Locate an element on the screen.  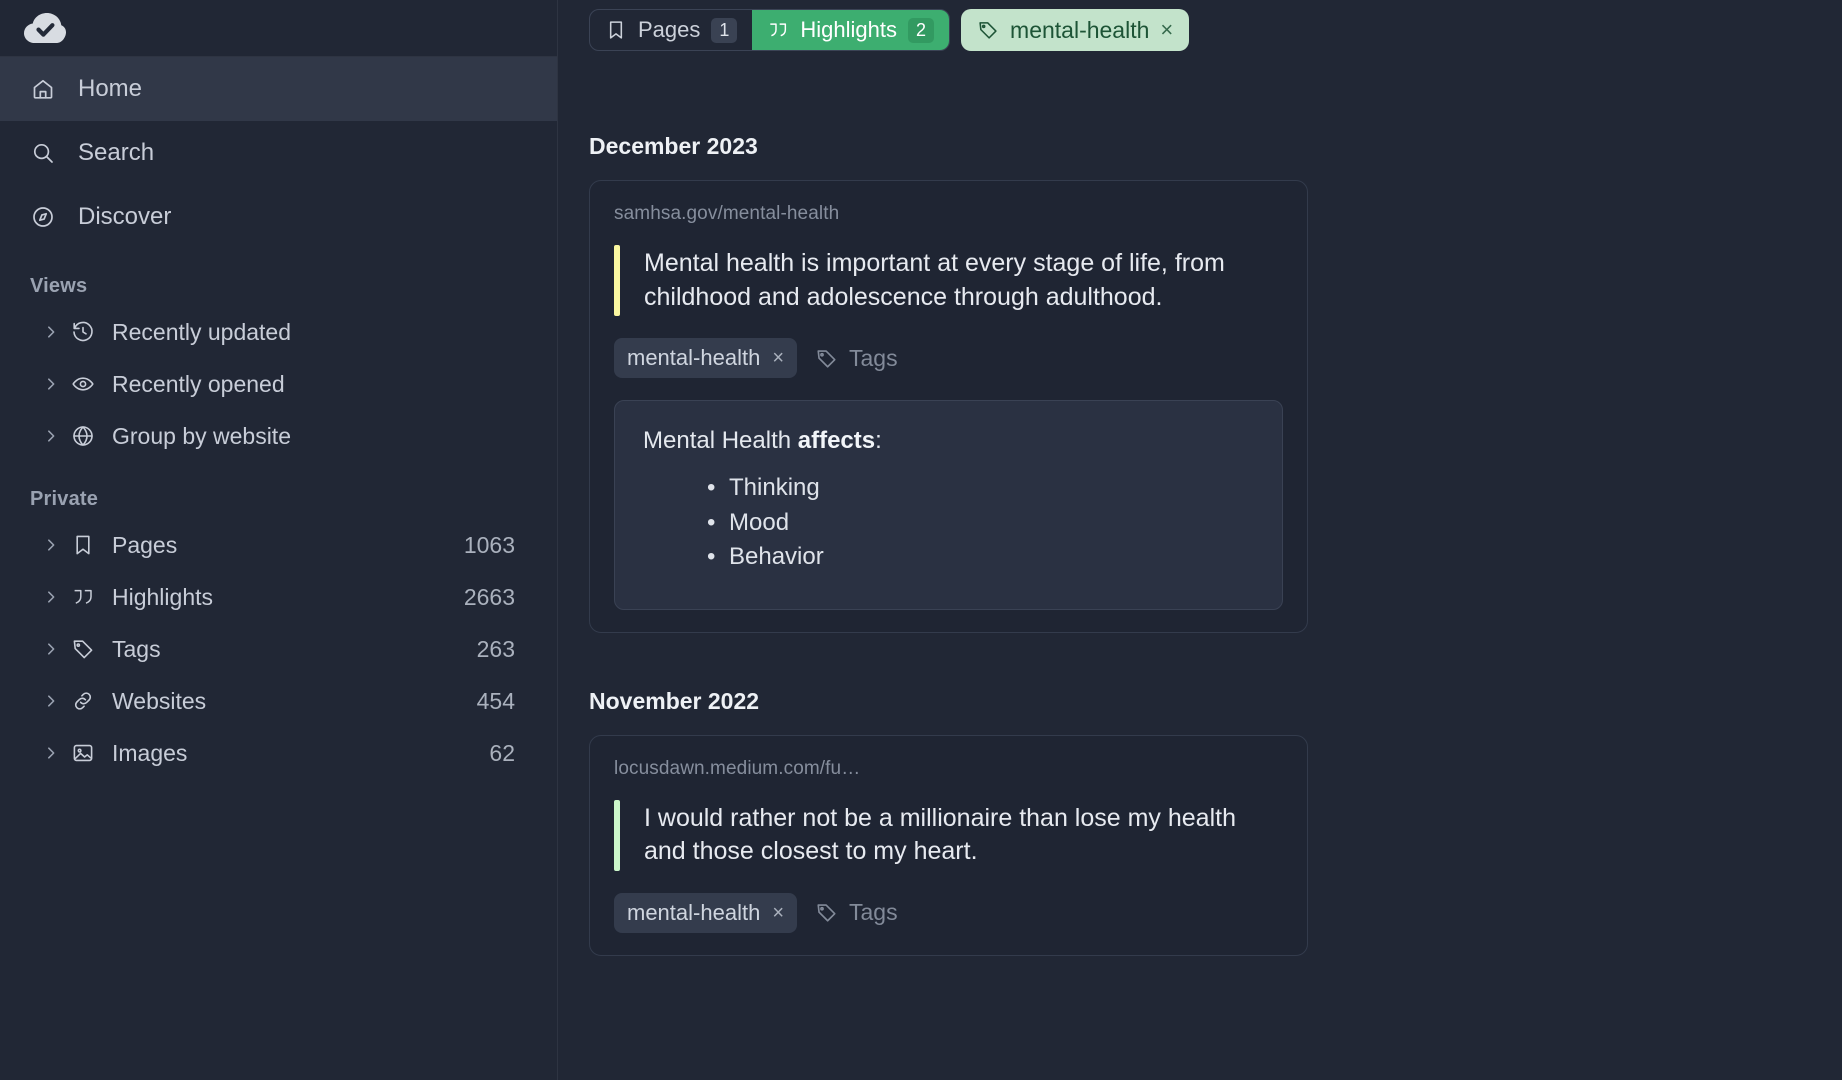
primary-nav: Home Search Discover is located at coordinates (278, 153).